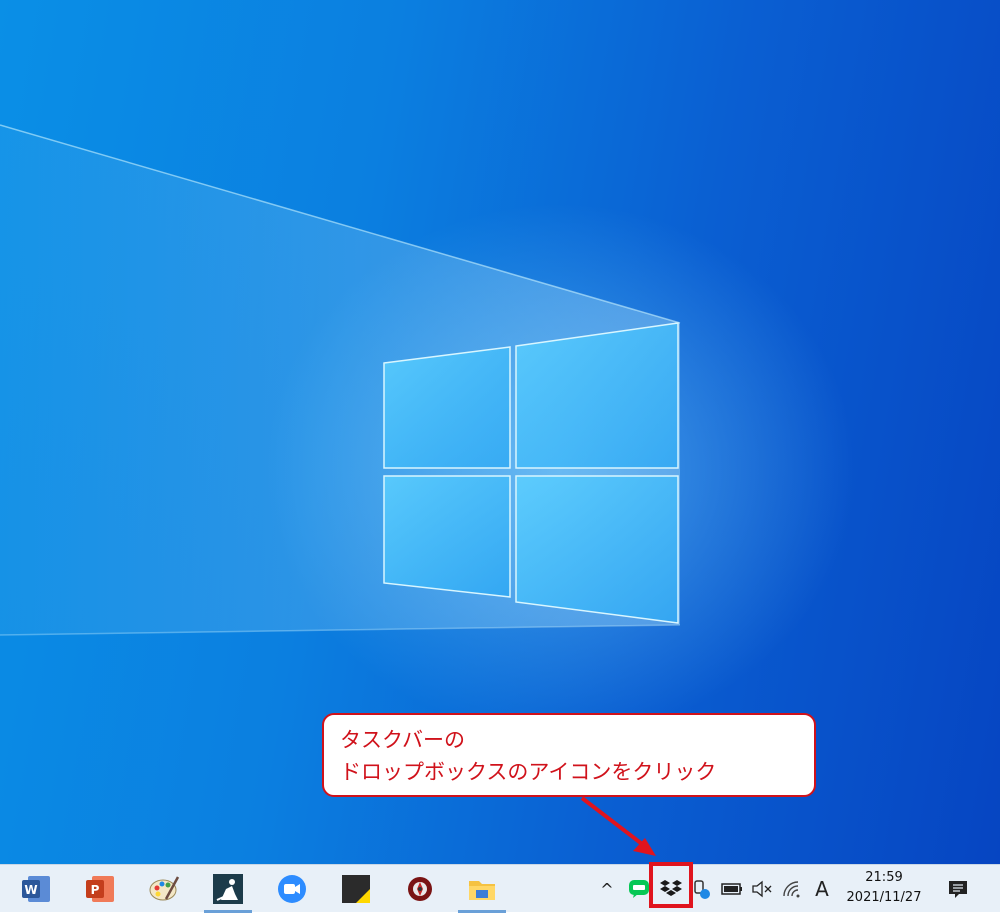 This screenshot has height=913, width=1000. Describe the element at coordinates (884, 897) in the screenshot. I see `clock-date: 2021/11/27` at that location.